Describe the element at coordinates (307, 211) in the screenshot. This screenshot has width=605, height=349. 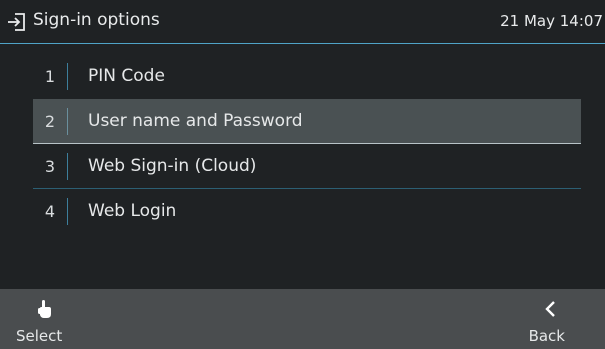
I see `menu-item-web-login: 4 Web Login` at that location.